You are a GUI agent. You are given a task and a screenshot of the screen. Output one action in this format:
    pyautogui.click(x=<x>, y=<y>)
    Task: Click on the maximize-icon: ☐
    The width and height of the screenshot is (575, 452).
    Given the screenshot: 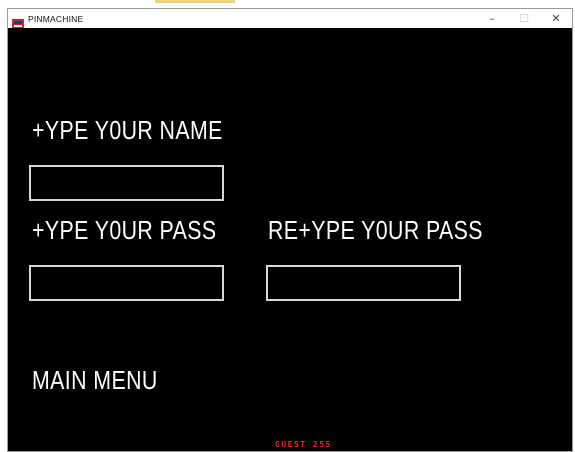 What is the action you would take?
    pyautogui.click(x=524, y=18)
    